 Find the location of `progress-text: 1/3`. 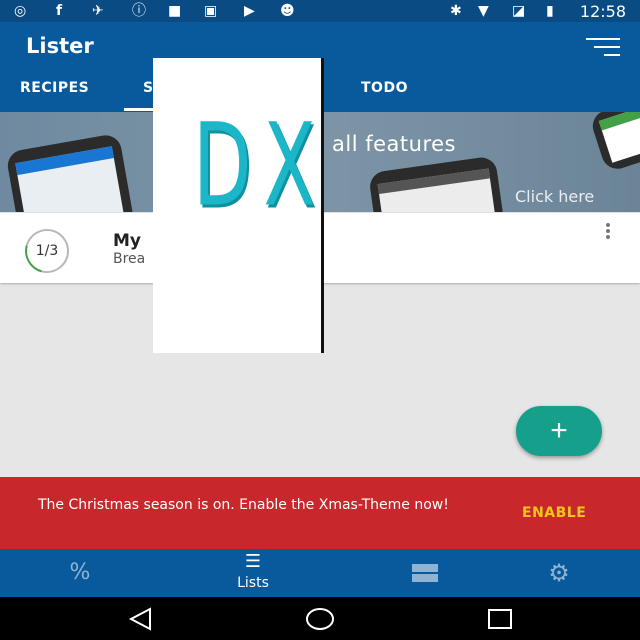

progress-text: 1/3 is located at coordinates (47, 251).